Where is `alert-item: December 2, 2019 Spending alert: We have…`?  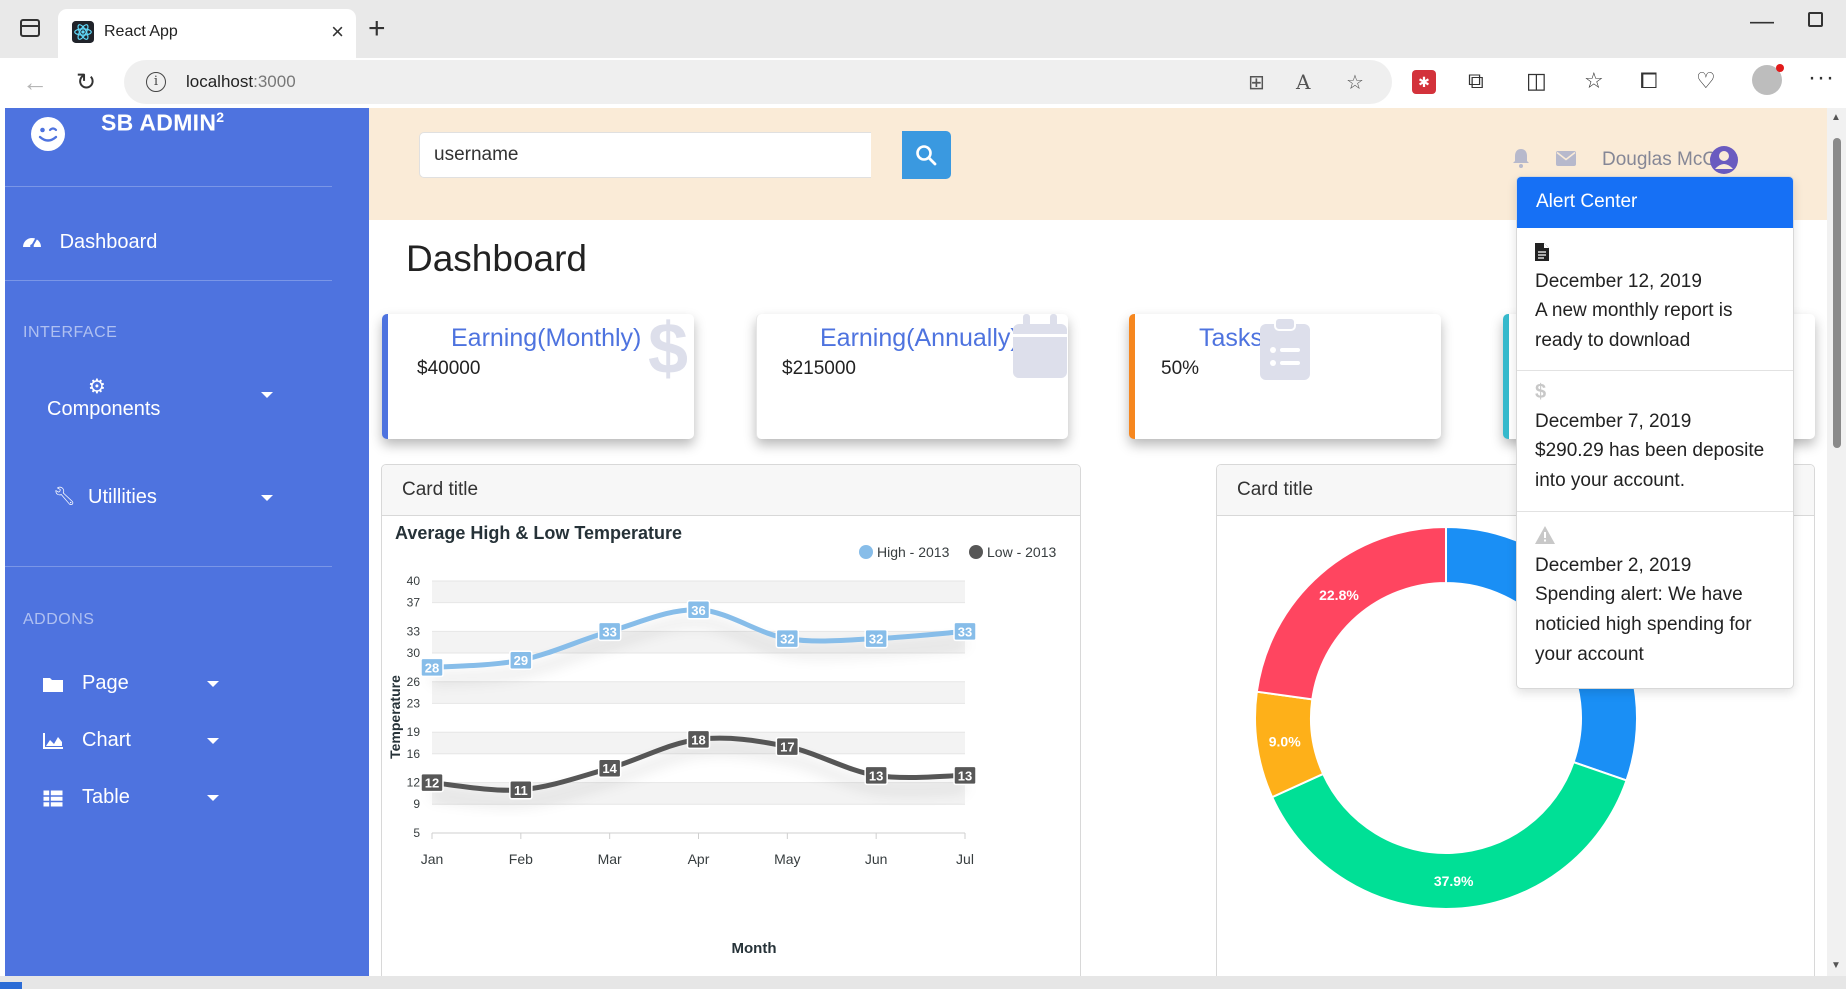
alert-item: December 2, 2019 Spending alert: We have… is located at coordinates (1655, 600).